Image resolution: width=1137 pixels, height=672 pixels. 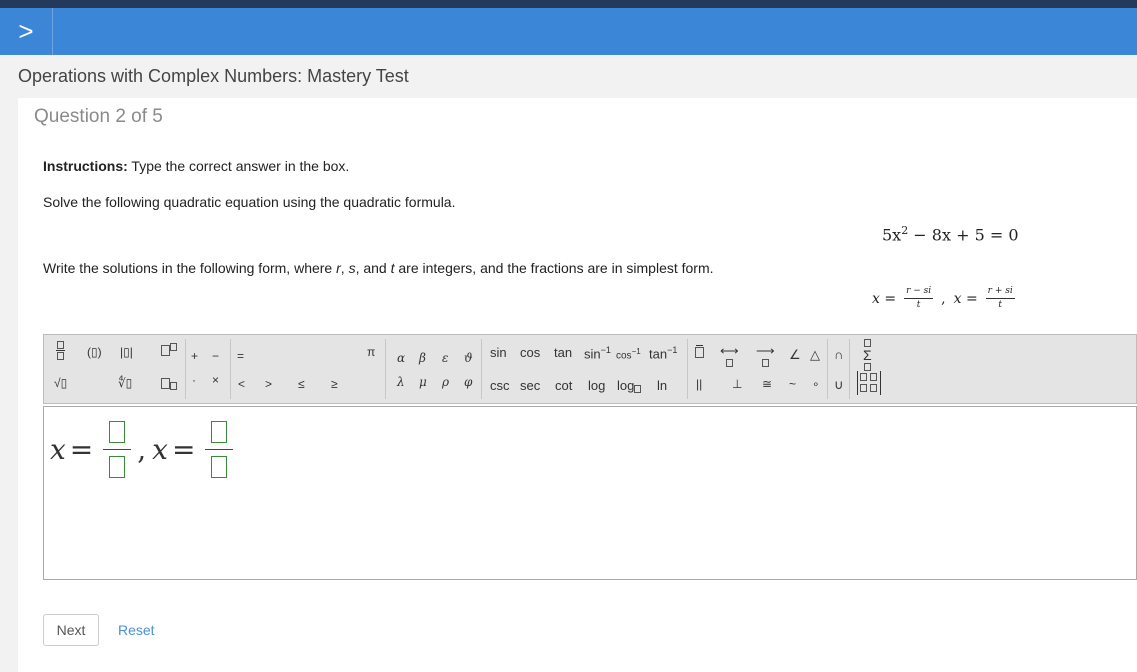 I want to click on sqrt-button: √▯, so click(x=60, y=383).